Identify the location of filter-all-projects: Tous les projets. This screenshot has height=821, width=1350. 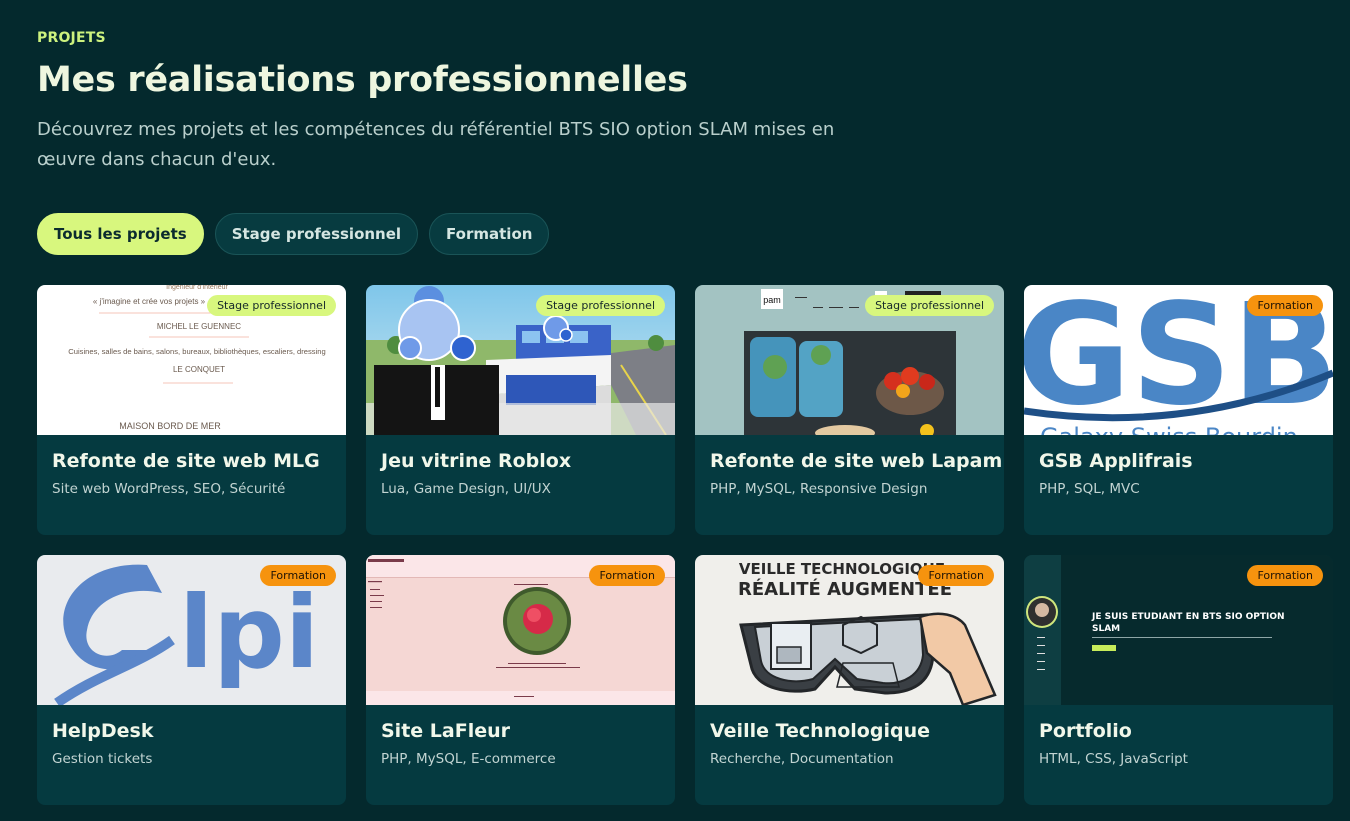
(120, 234).